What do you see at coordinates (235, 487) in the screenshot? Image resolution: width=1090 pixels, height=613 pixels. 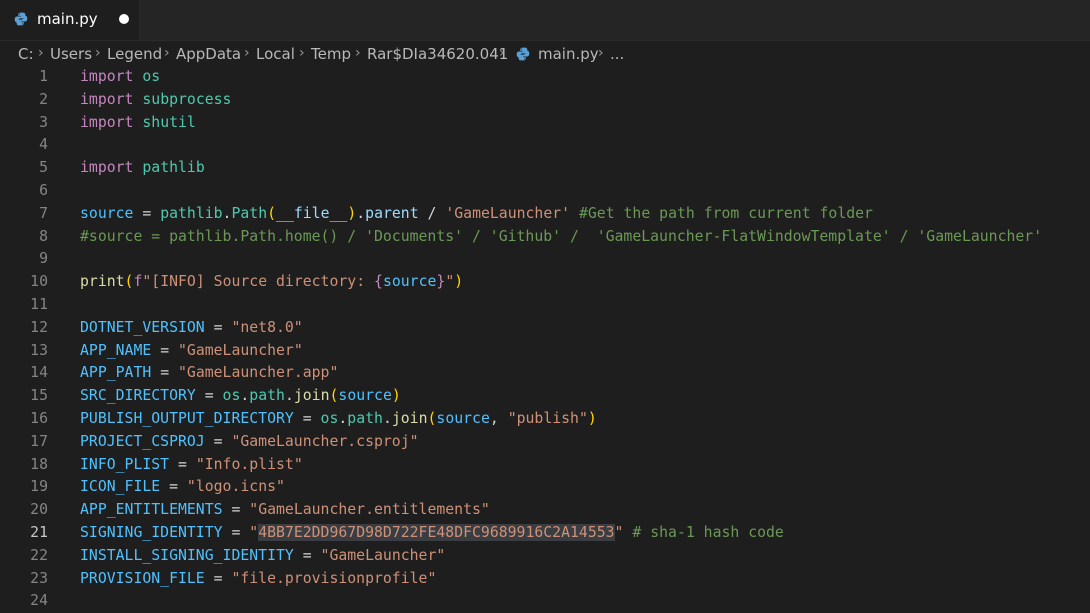 I see `code-token: "logo.icns"` at bounding box center [235, 487].